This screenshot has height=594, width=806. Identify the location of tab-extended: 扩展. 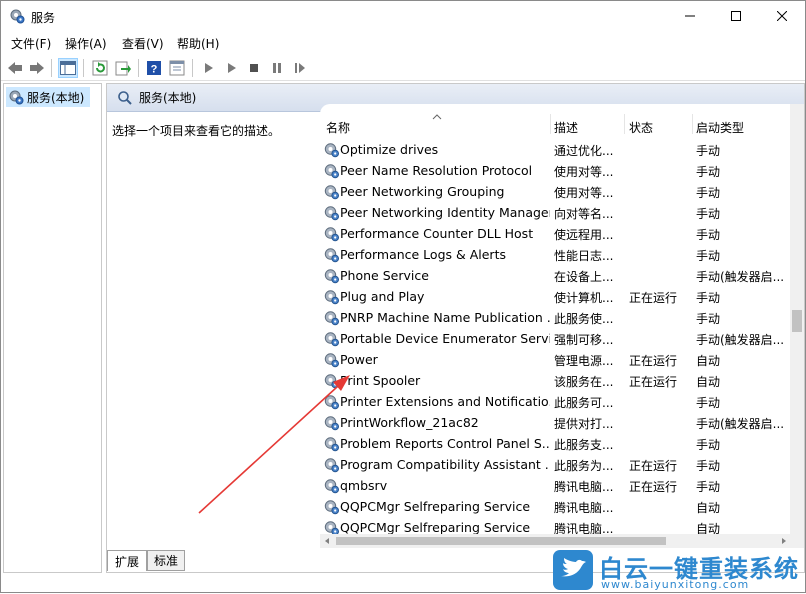
(127, 560).